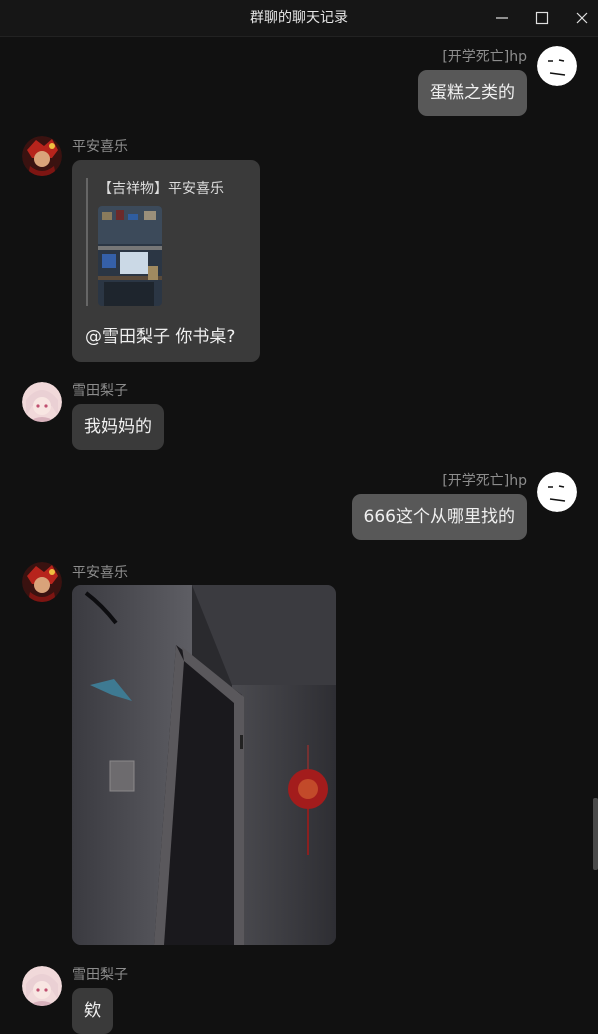 The width and height of the screenshot is (598, 1034). What do you see at coordinates (299, 18) in the screenshot?
I see `title-bar: 群聊的聊天记录` at bounding box center [299, 18].